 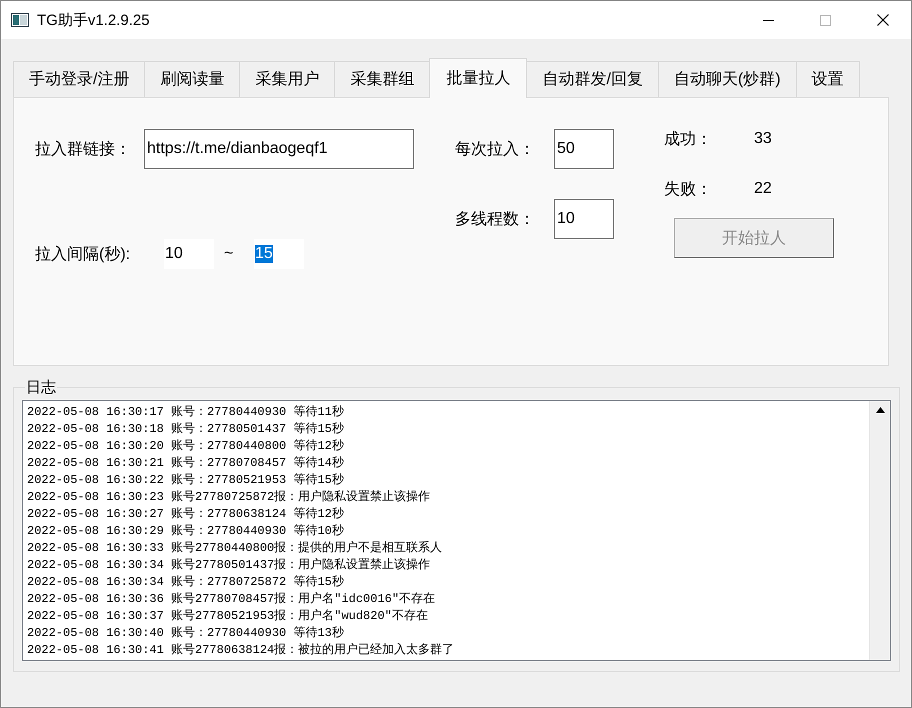 What do you see at coordinates (228, 616) in the screenshot?
I see `log-line: 2022-05-08 16:30:37 账号27780521953报：用户名"wud820"不存在` at bounding box center [228, 616].